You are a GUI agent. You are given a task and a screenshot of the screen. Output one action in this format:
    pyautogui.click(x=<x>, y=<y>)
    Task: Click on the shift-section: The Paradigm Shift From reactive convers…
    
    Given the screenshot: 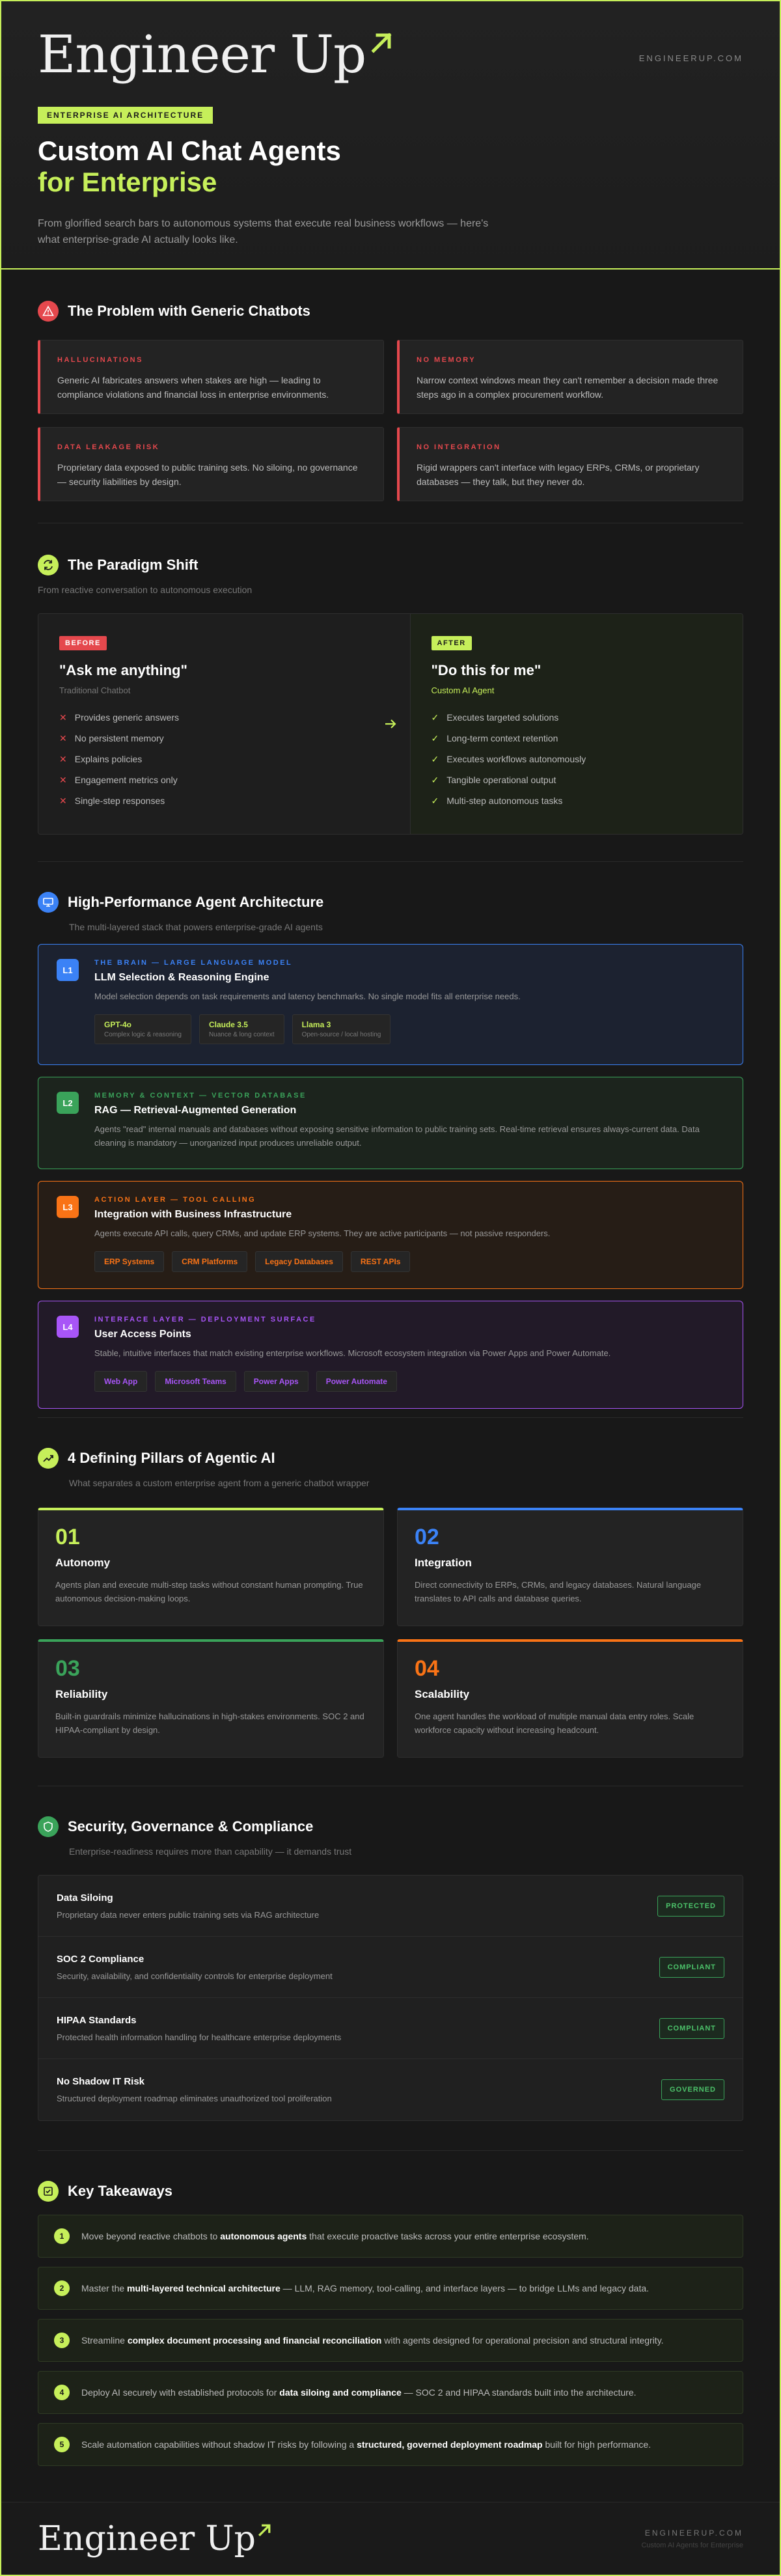 What is the action you would take?
    pyautogui.click(x=390, y=692)
    